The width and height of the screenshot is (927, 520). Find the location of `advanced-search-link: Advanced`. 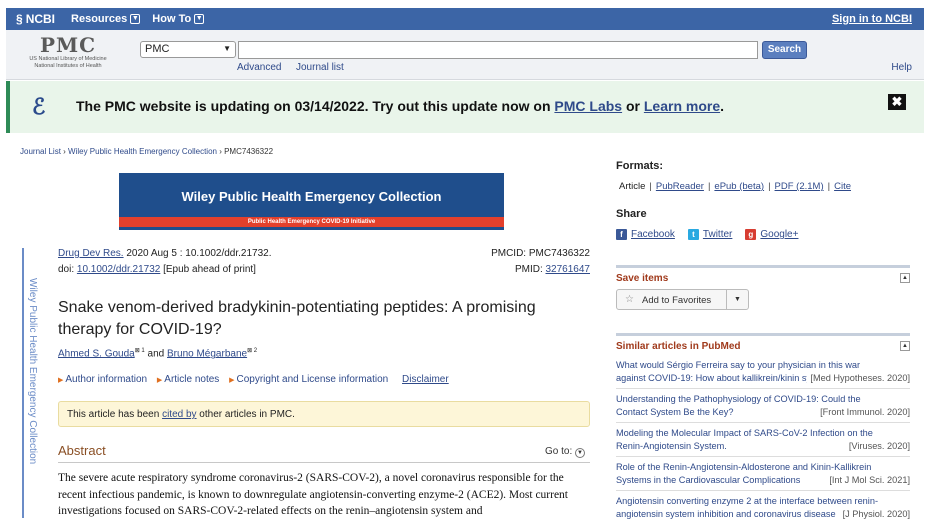

advanced-search-link: Advanced is located at coordinates (259, 67).